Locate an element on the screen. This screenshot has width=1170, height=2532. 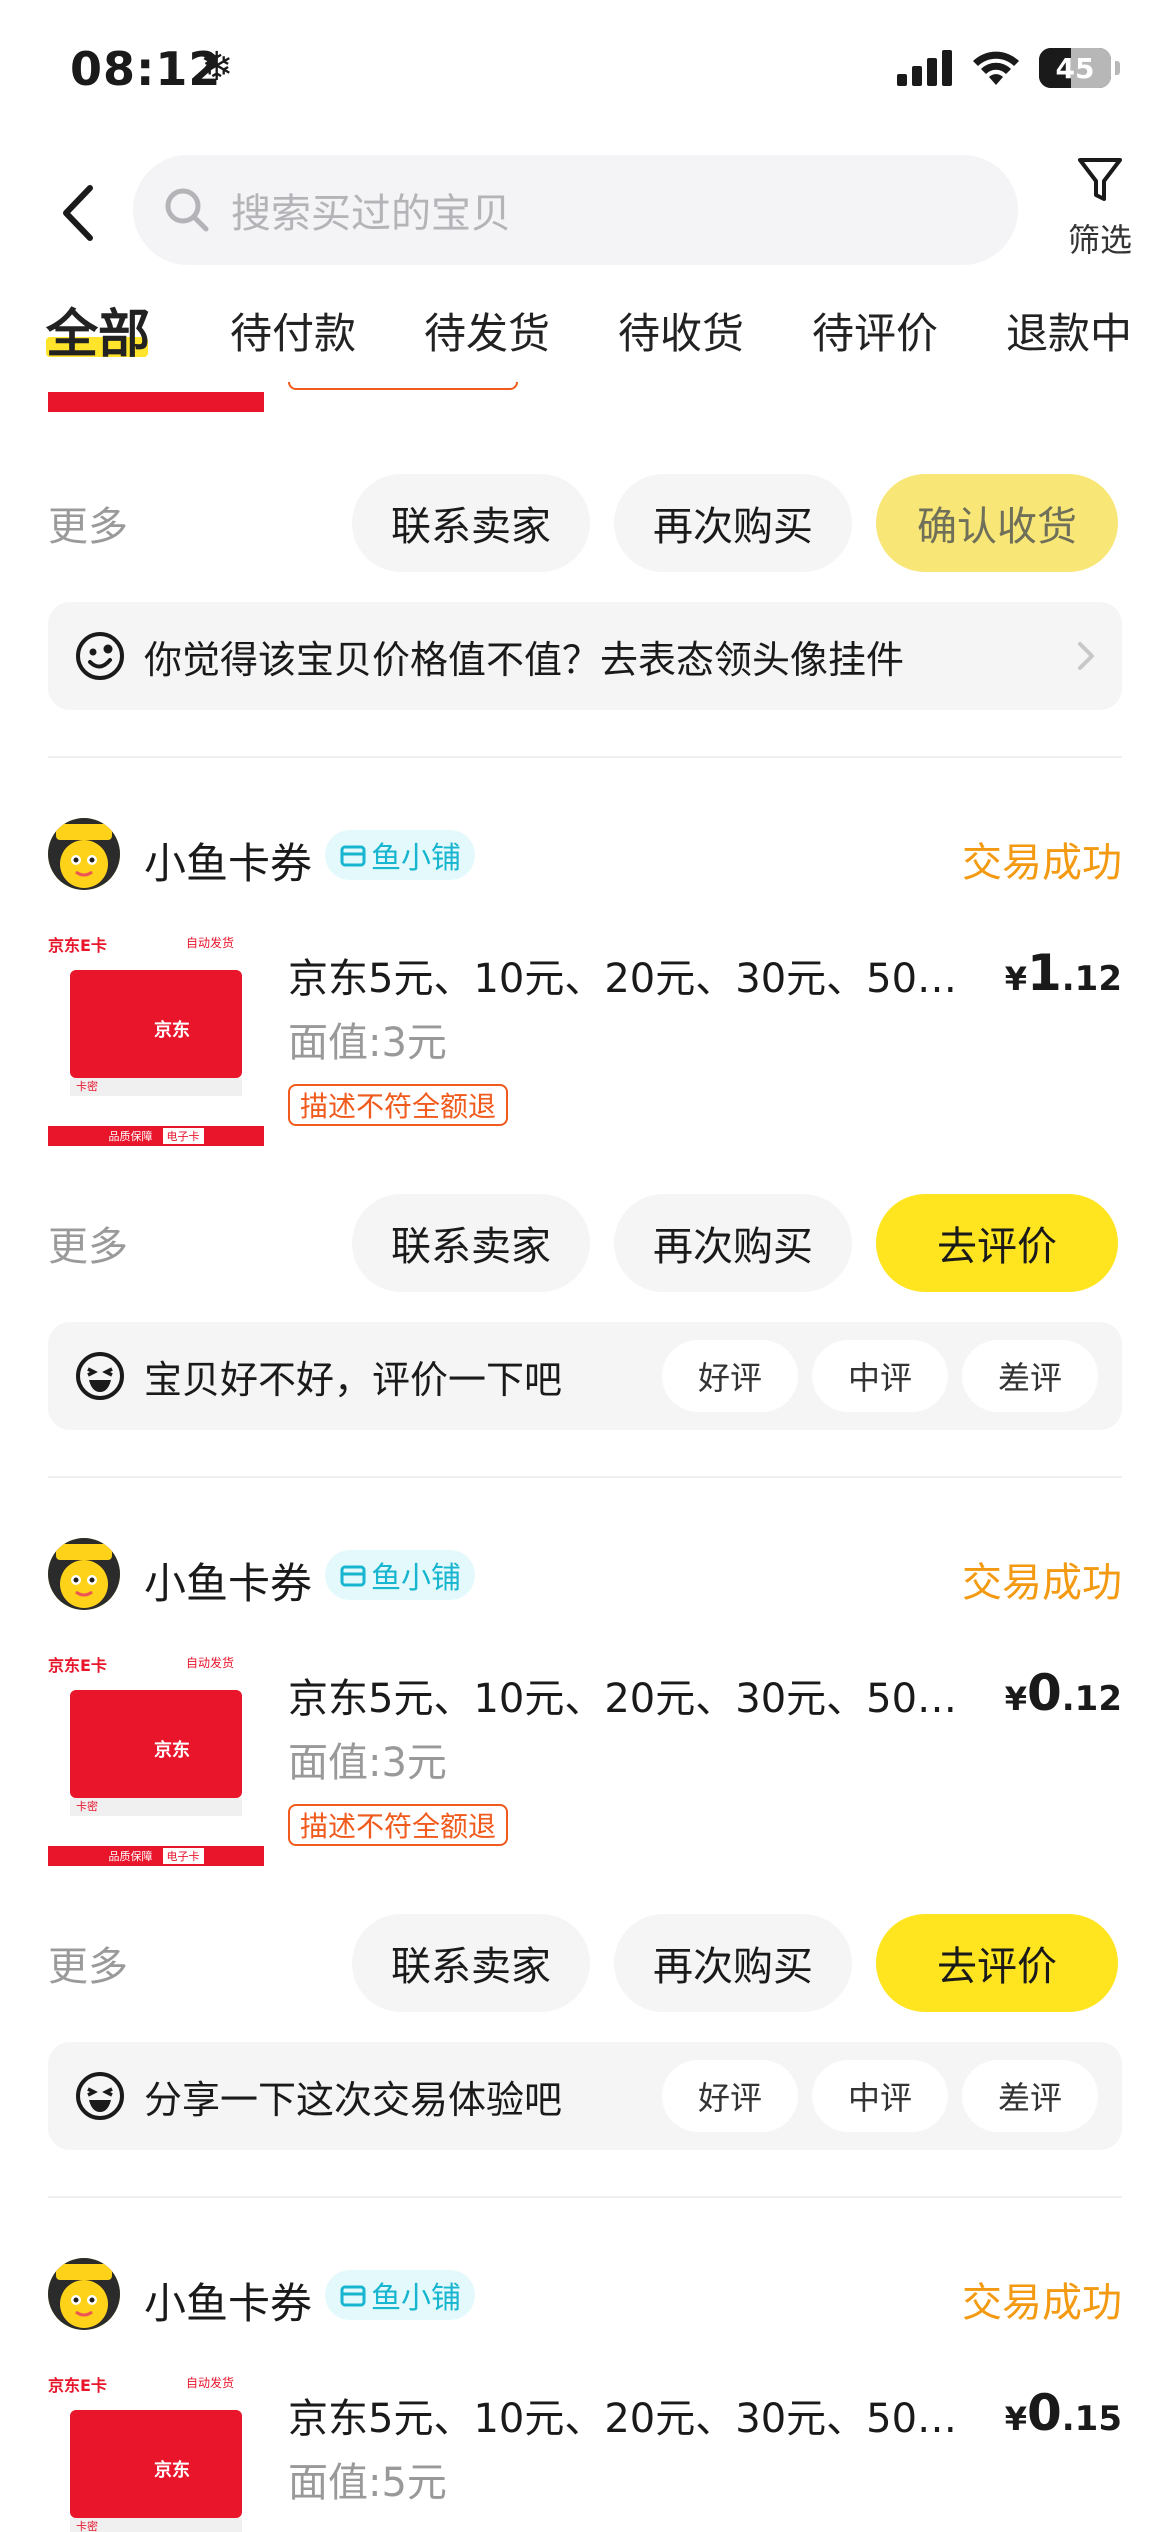
tab-all: 全部 is located at coordinates (98, 329).